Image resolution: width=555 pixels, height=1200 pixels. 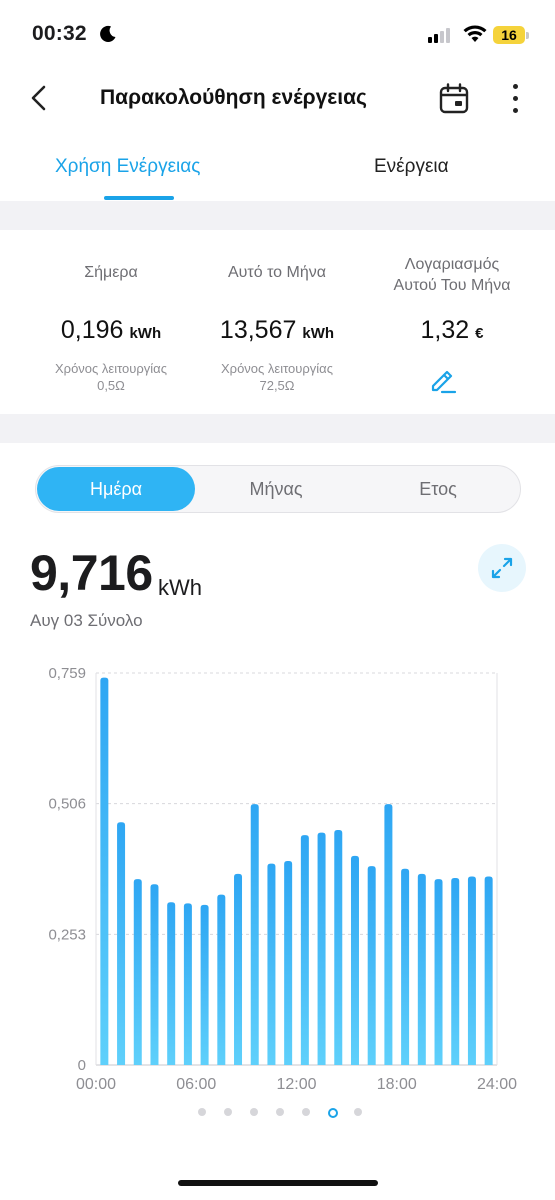 I want to click on more-menu-icon, so click(x=516, y=99).